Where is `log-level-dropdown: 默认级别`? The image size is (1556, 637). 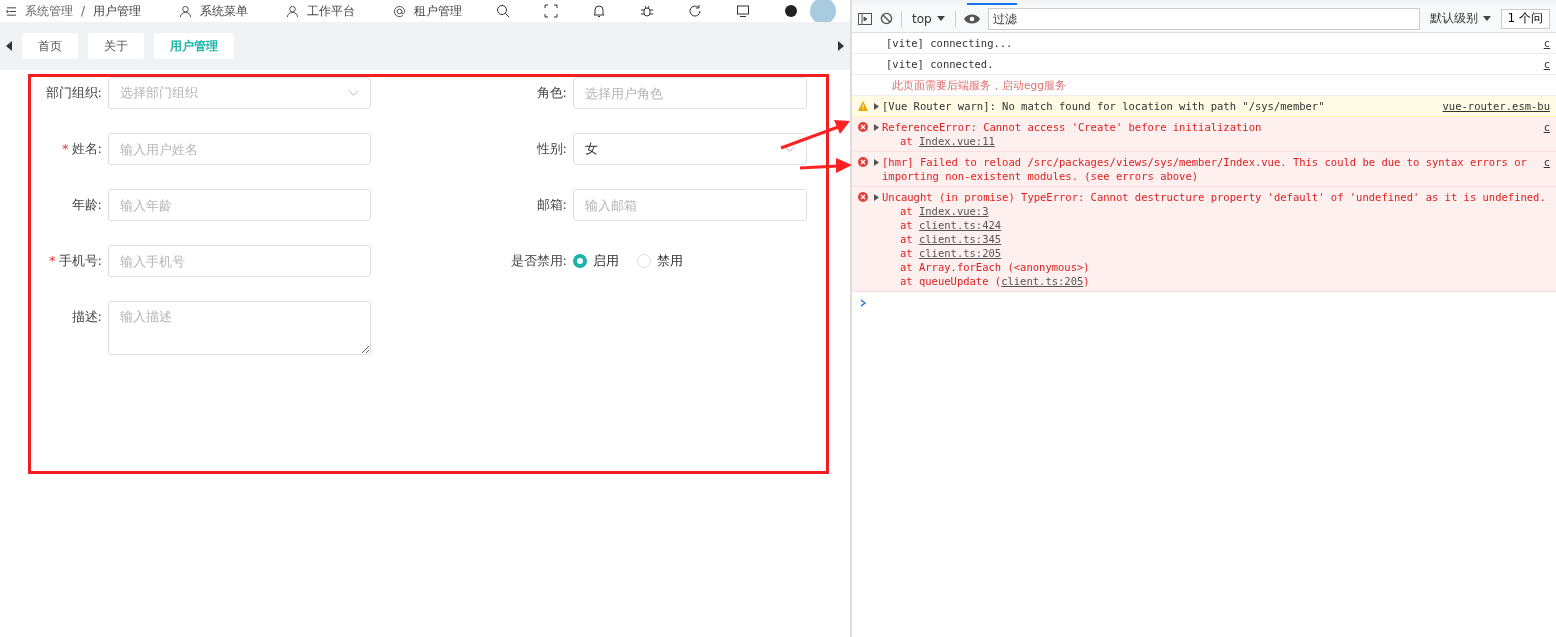 log-level-dropdown: 默认级别 is located at coordinates (1460, 18).